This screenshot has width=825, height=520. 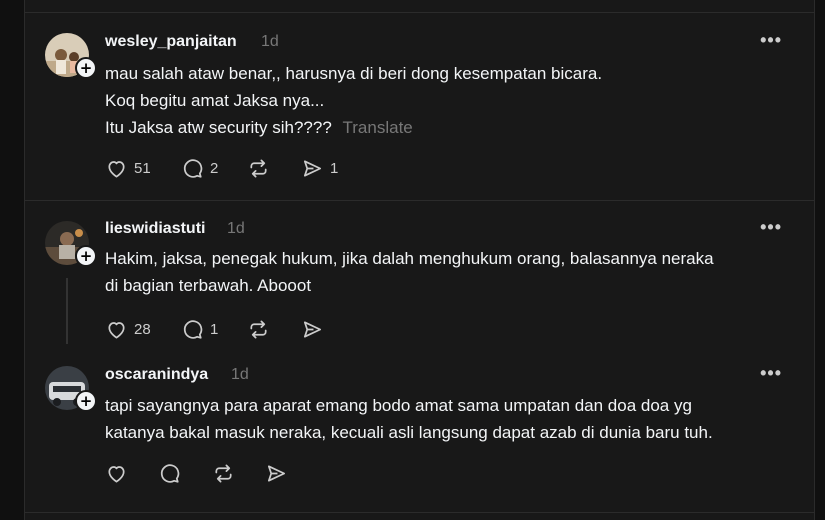 I want to click on like-button: 51, so click(x=128, y=168).